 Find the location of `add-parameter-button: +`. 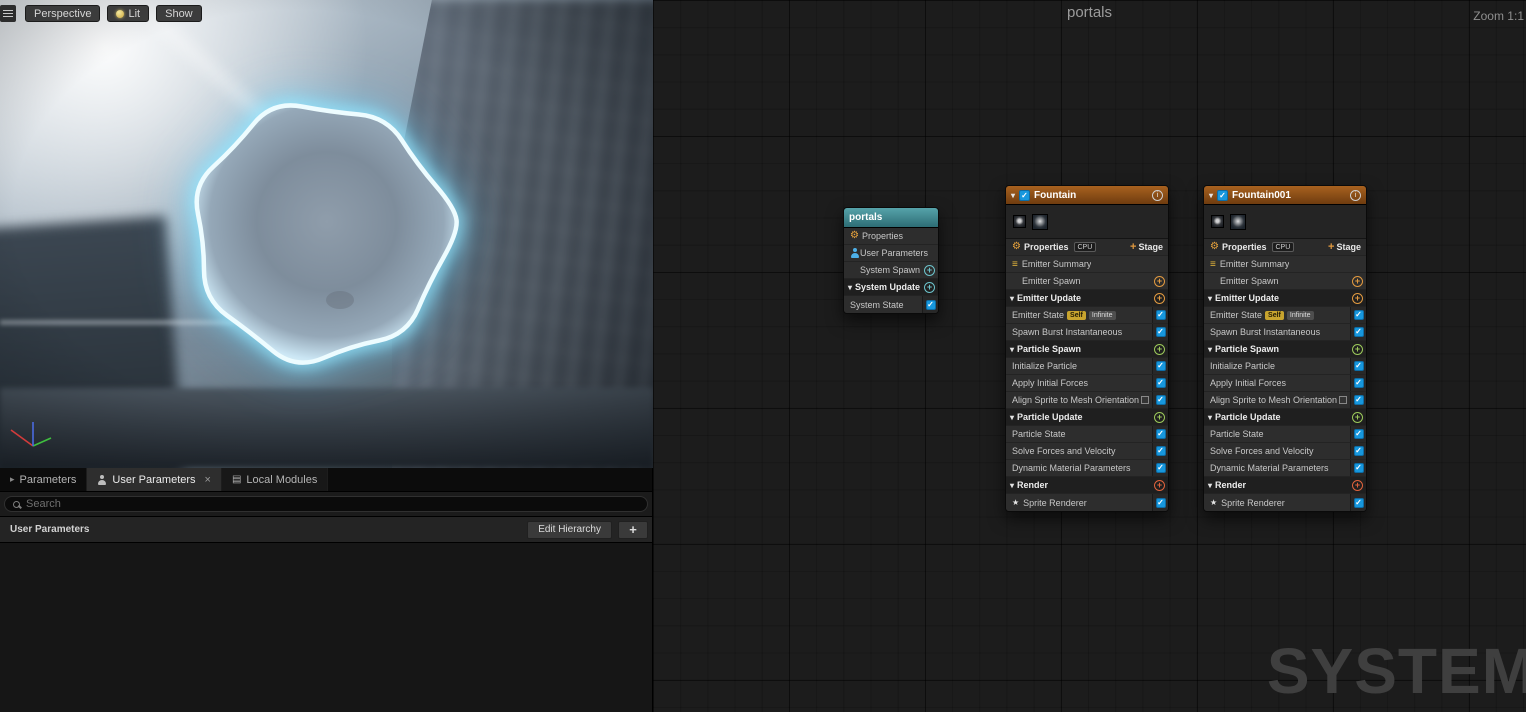

add-parameter-button: + is located at coordinates (633, 529).